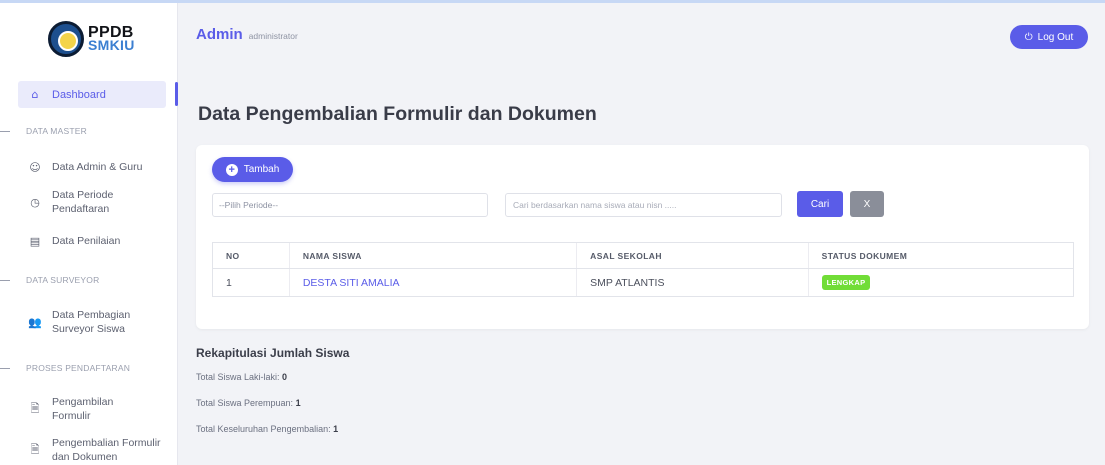 The height and width of the screenshot is (465, 1105). I want to click on admin-role: administrator, so click(273, 36).